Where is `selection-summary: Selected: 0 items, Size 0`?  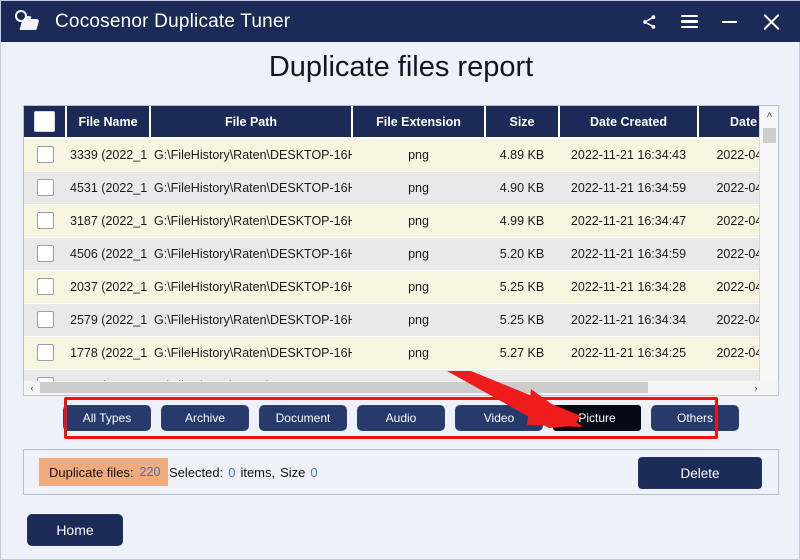
selection-summary: Selected: 0 items, Size 0 is located at coordinates (243, 472).